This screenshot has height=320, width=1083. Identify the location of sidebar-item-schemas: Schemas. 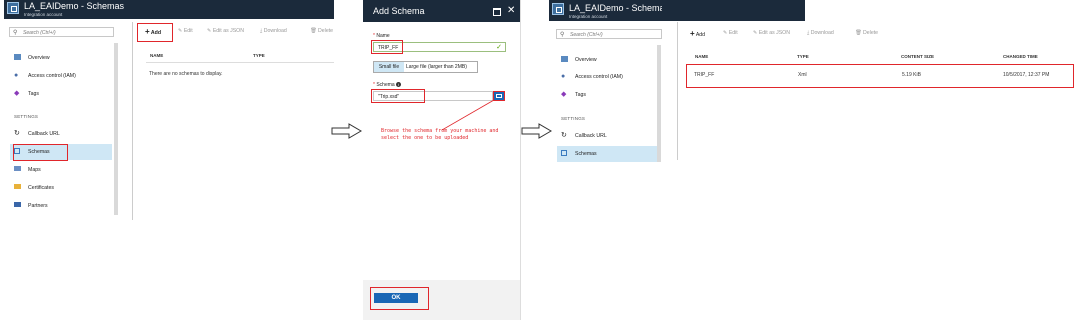
(607, 154).